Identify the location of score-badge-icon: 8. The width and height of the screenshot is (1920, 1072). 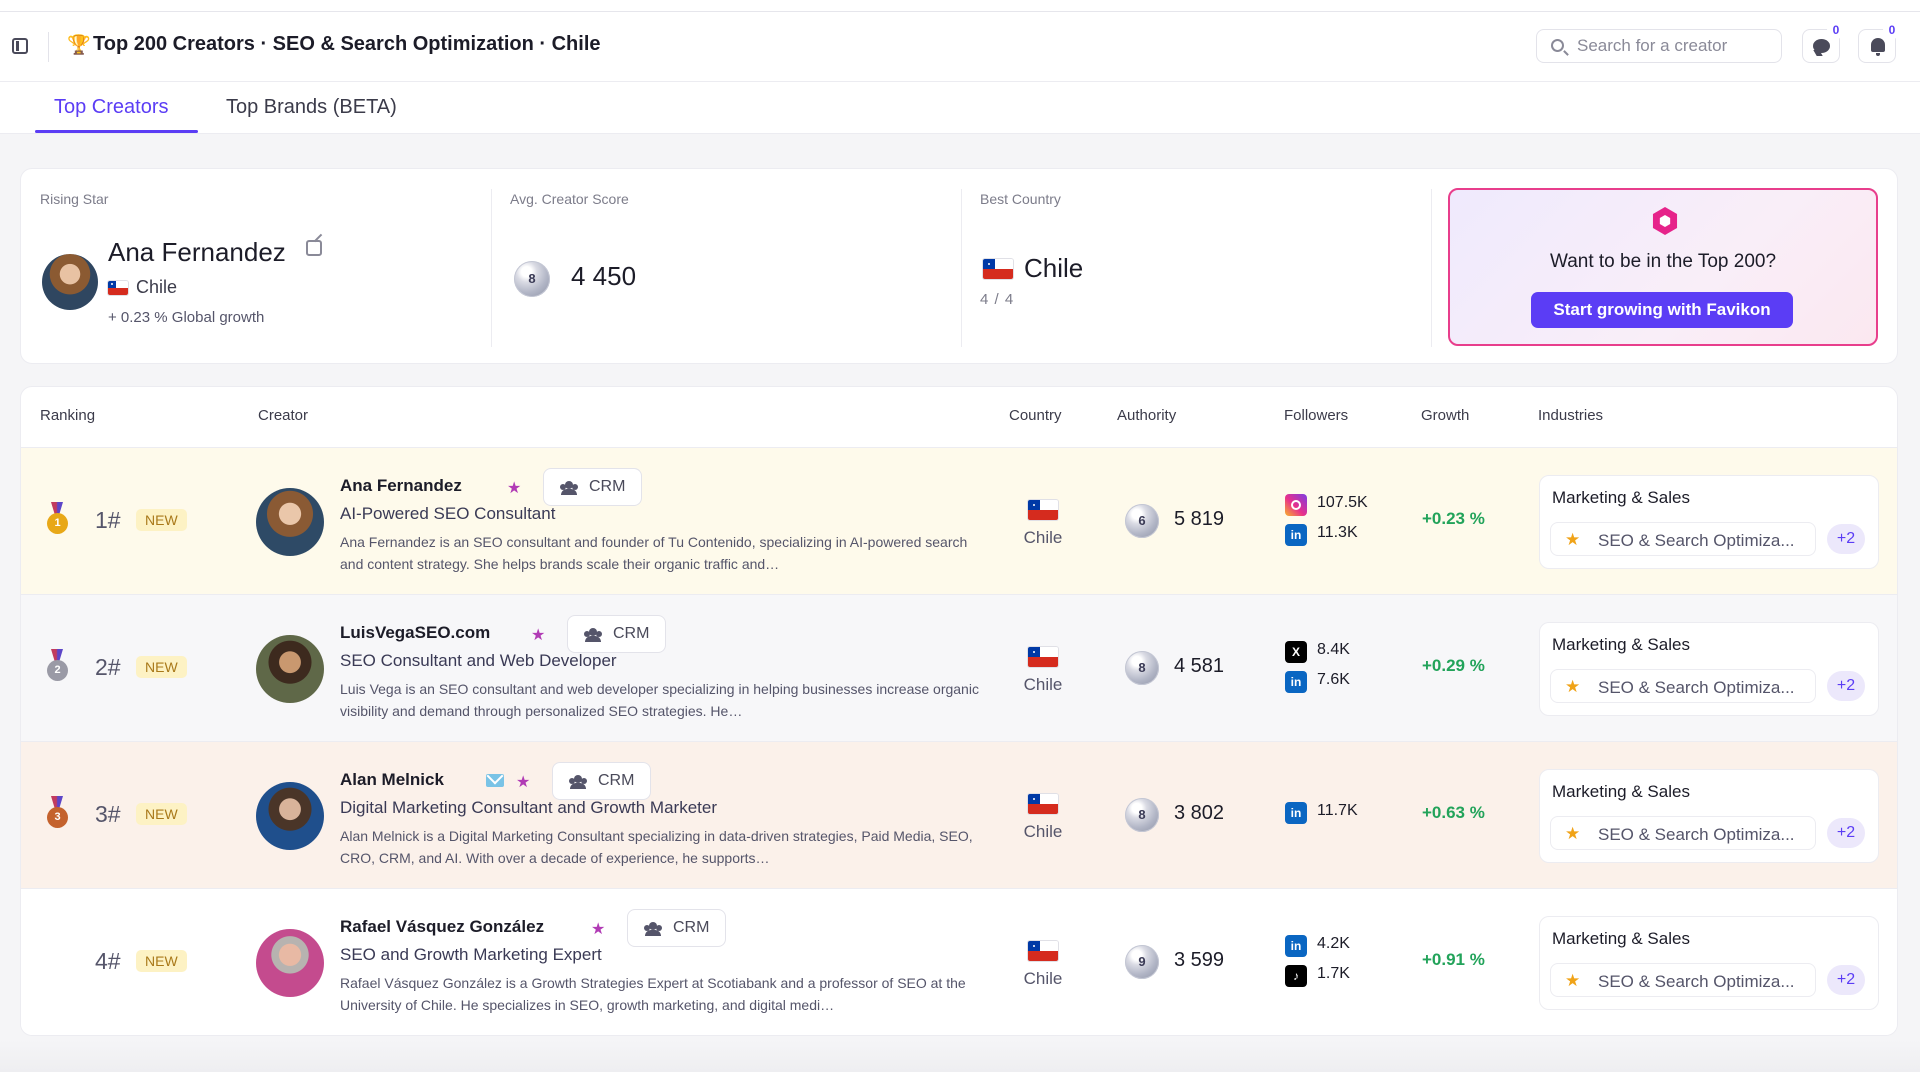
(1142, 815).